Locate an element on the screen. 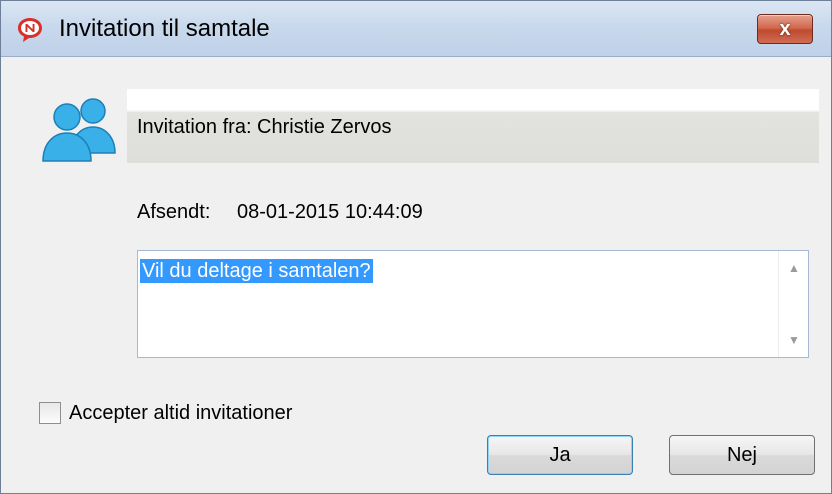  always-accept-checkbox is located at coordinates (50, 413).